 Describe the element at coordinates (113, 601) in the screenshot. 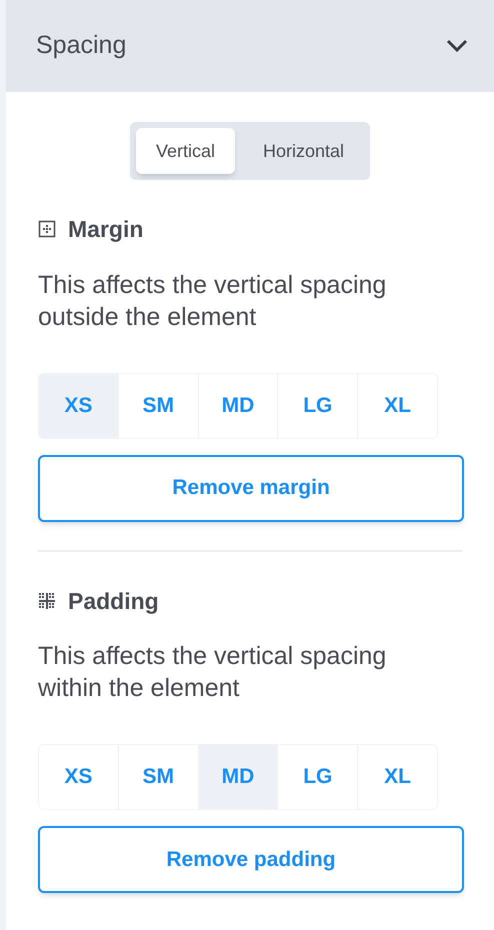

I see `section-title: Padding` at that location.